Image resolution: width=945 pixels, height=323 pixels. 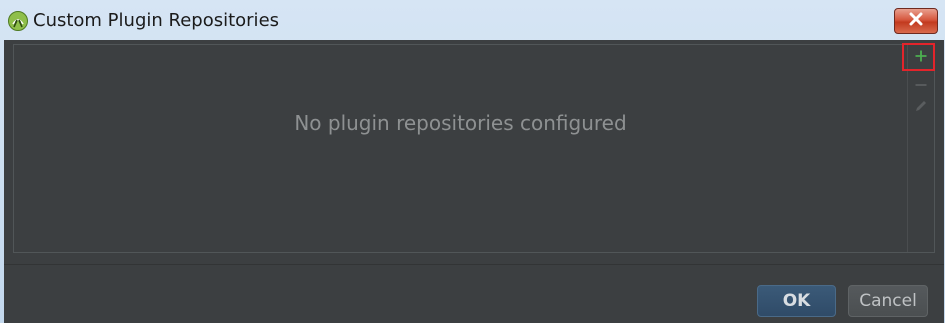 I want to click on pencil-icon, so click(x=921, y=108).